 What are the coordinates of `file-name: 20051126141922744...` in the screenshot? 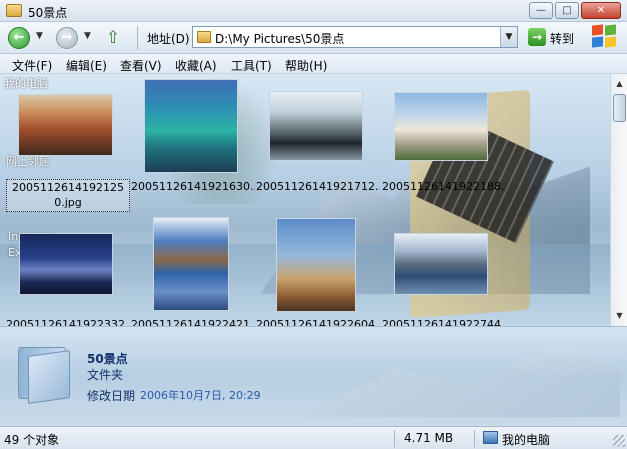 It's located at (444, 322).